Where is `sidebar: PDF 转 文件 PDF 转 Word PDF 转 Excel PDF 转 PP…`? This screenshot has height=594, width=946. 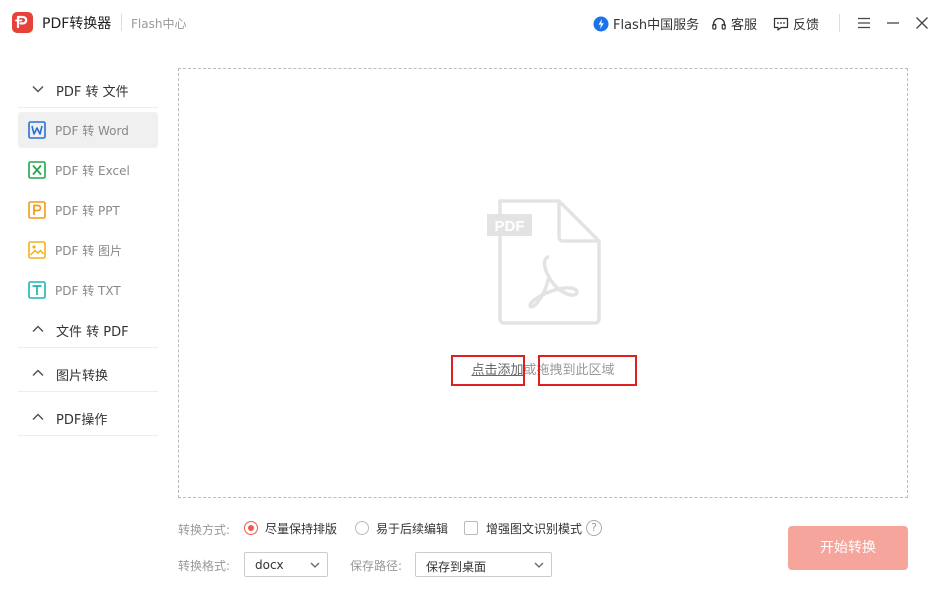
sidebar: PDF 转 文件 PDF 转 Word PDF 转 Excel PDF 转 PP… is located at coordinates (88, 253).